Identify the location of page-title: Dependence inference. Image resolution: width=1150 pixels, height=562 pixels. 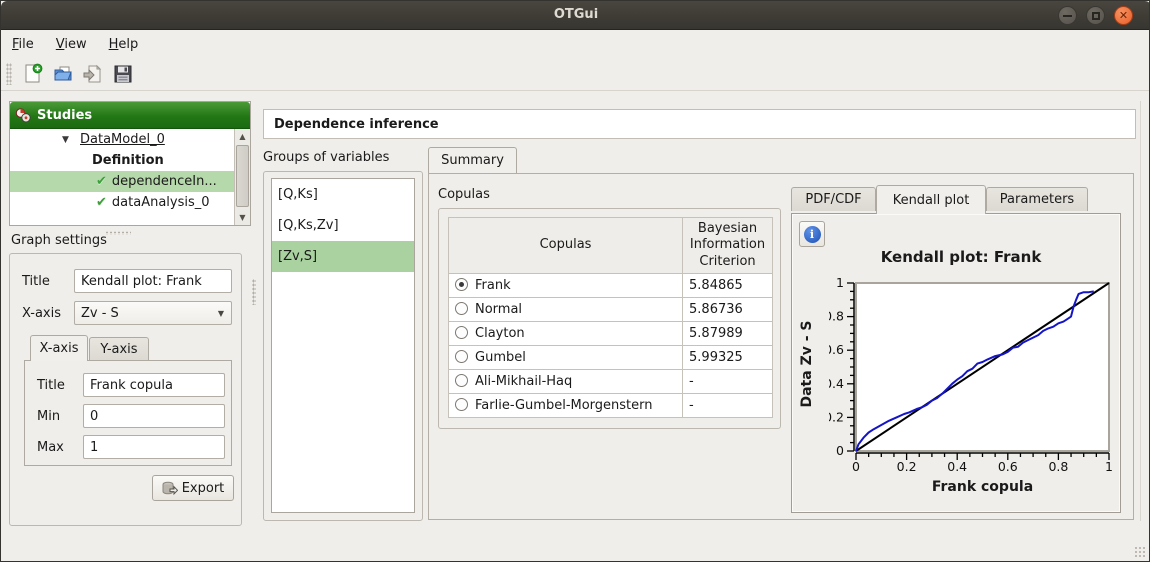
(699, 124).